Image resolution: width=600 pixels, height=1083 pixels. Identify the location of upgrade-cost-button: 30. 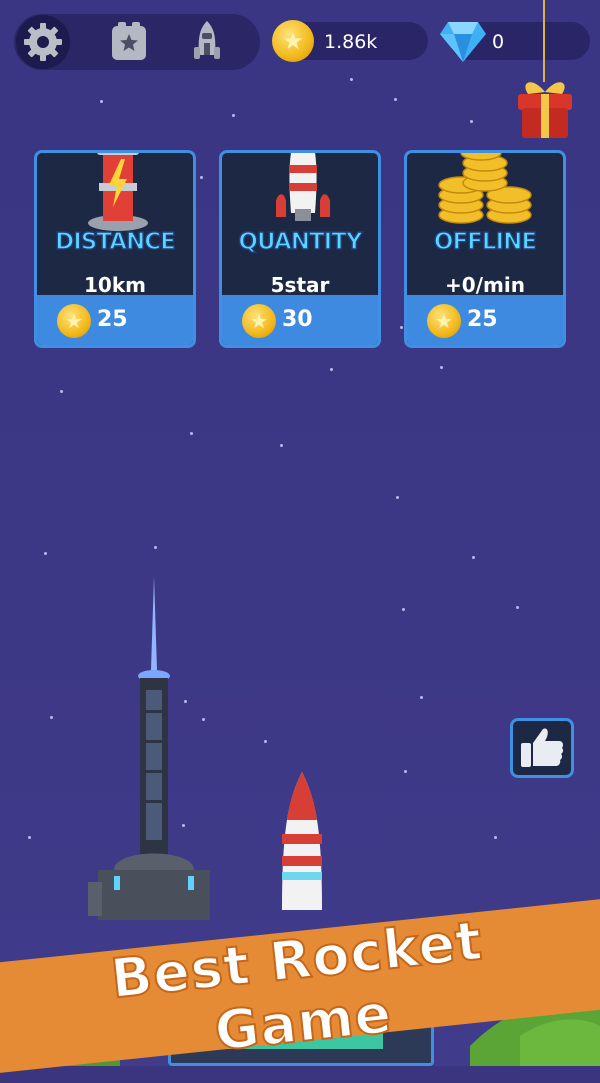
(300, 320).